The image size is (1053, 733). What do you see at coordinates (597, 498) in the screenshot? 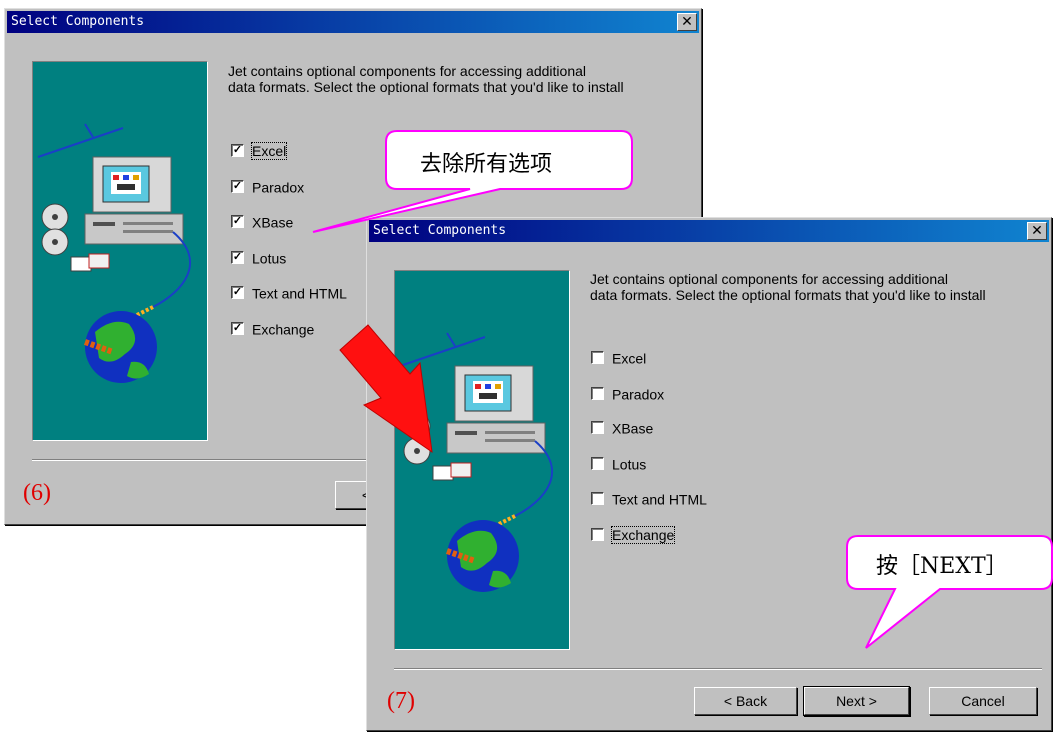
I see `checkbox-text-html` at bounding box center [597, 498].